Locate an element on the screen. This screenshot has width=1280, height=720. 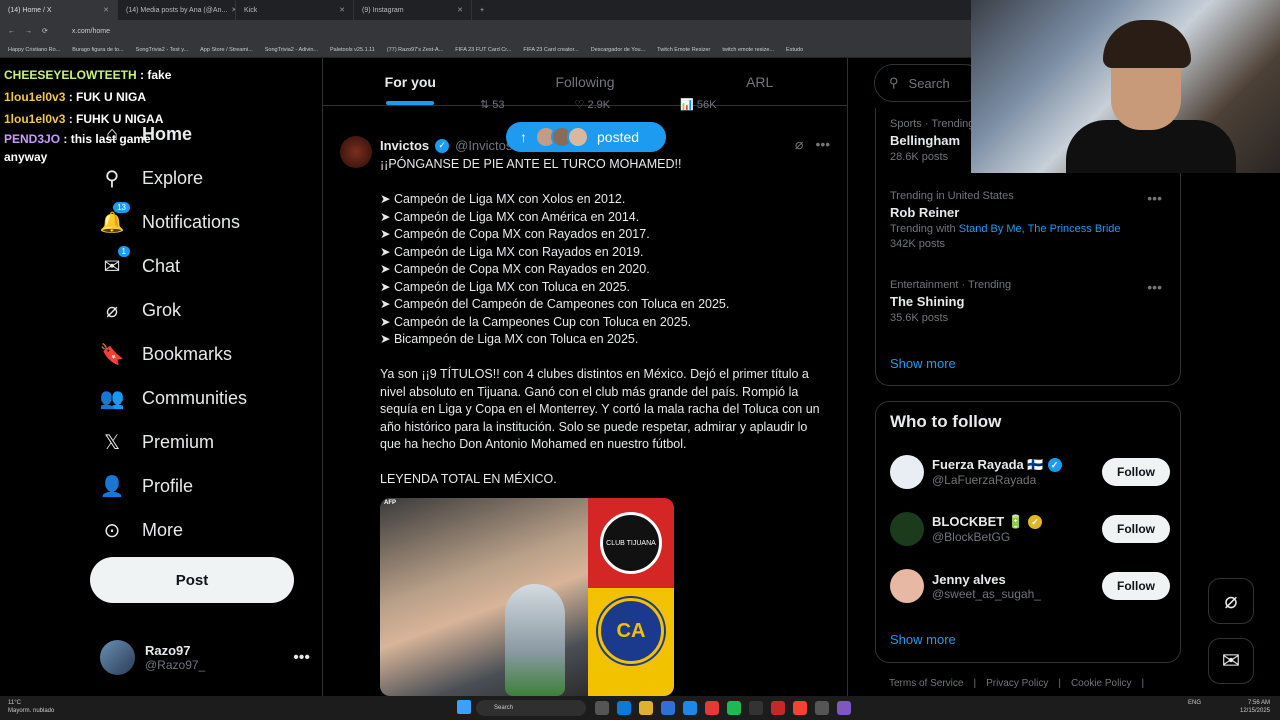
music-app-icon is located at coordinates (800, 708).